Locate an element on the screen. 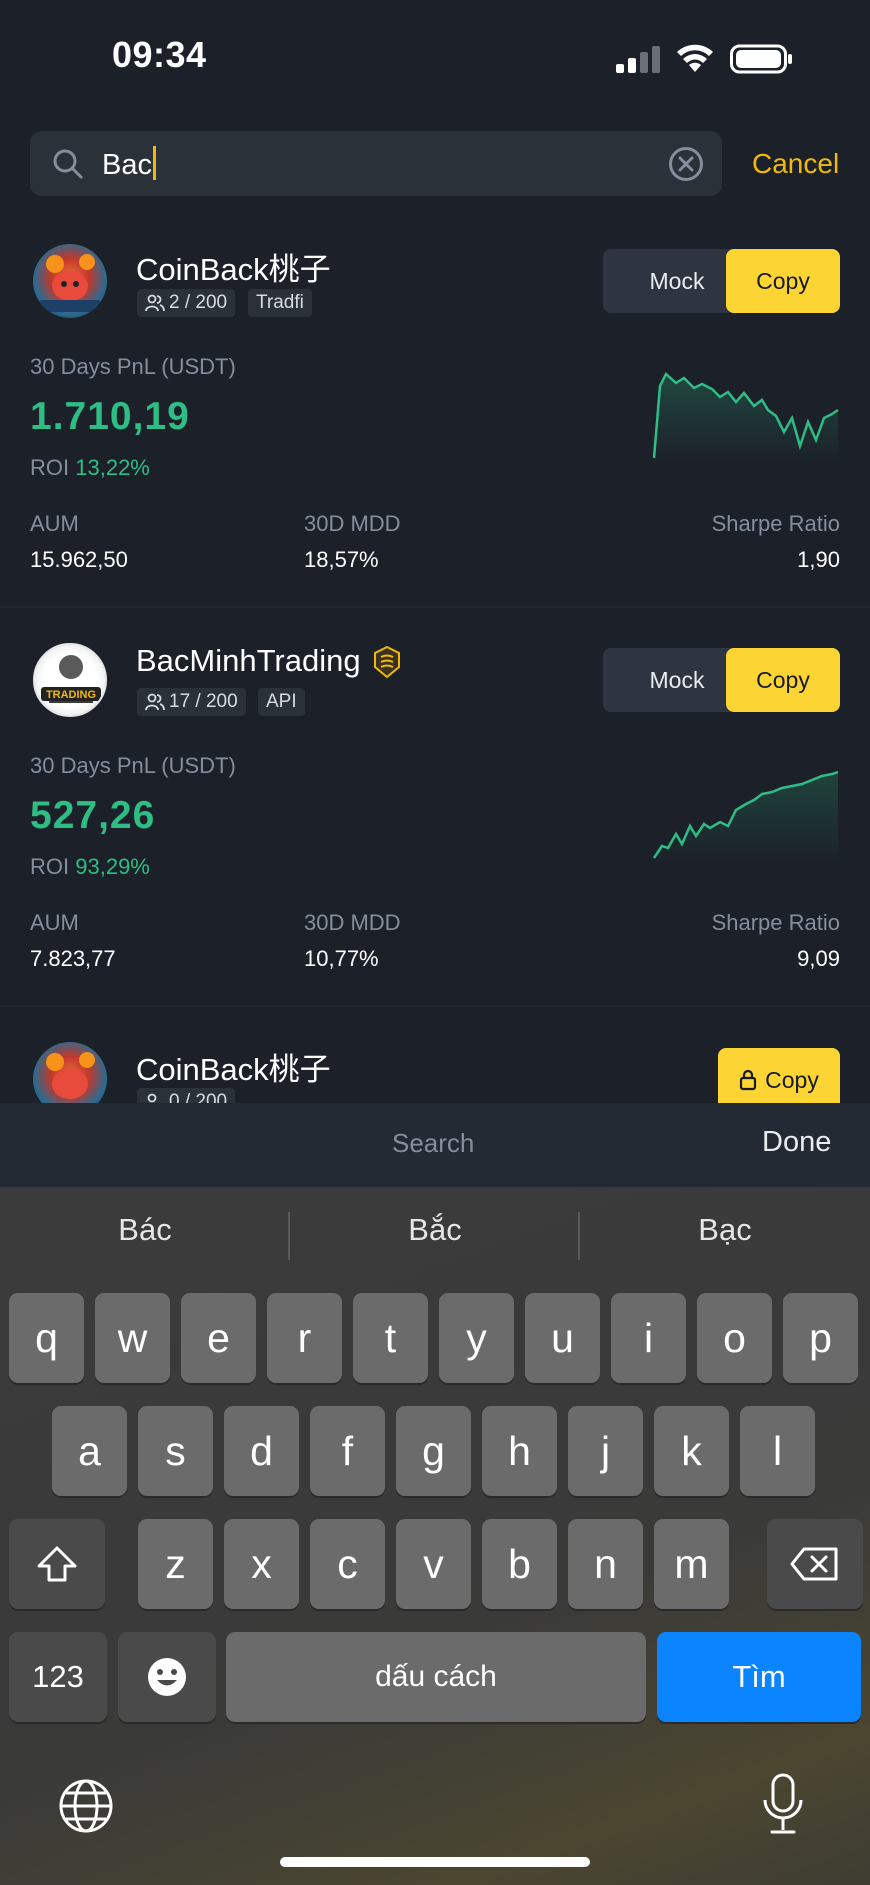 The height and width of the screenshot is (1885, 870). text-caret is located at coordinates (154, 163).